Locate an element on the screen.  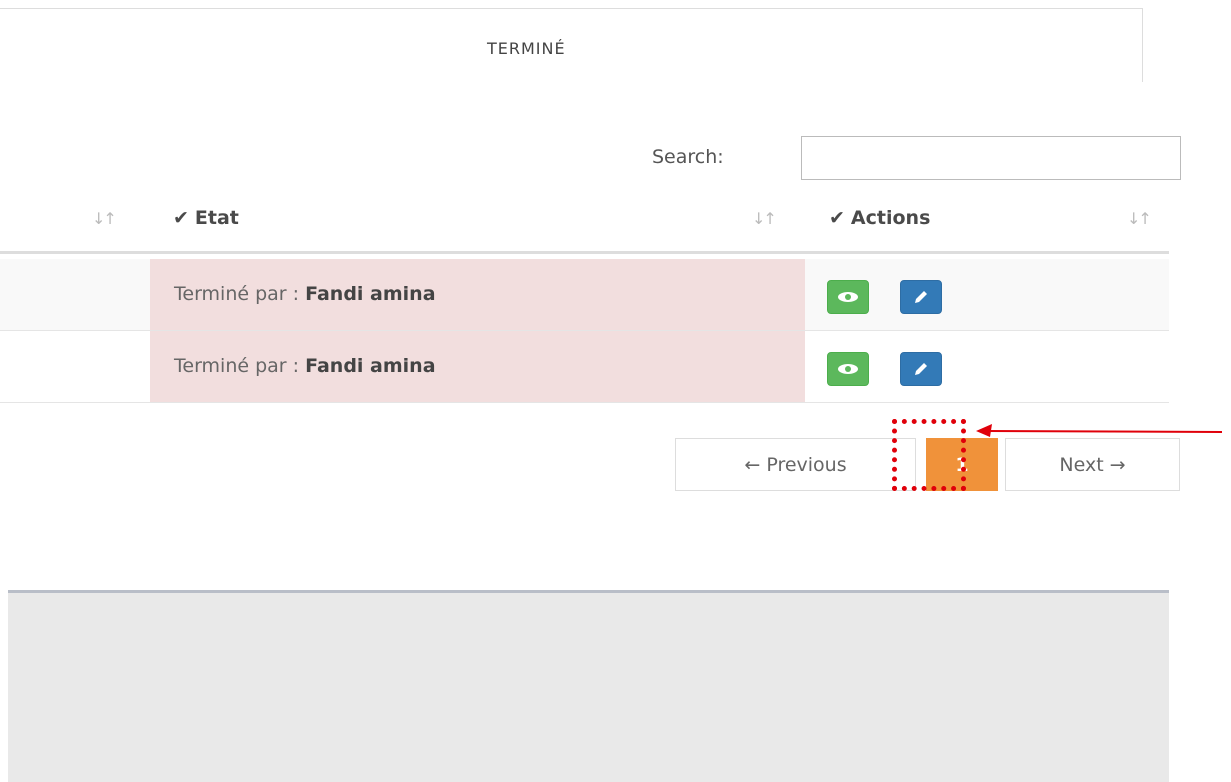
next-page-button: Next → is located at coordinates (1092, 464).